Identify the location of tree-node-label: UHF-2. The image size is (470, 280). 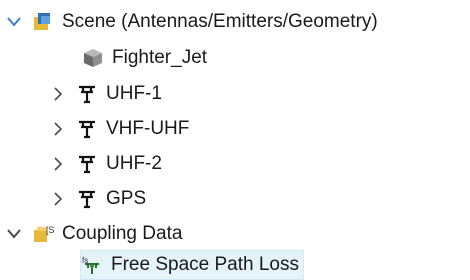
(134, 163).